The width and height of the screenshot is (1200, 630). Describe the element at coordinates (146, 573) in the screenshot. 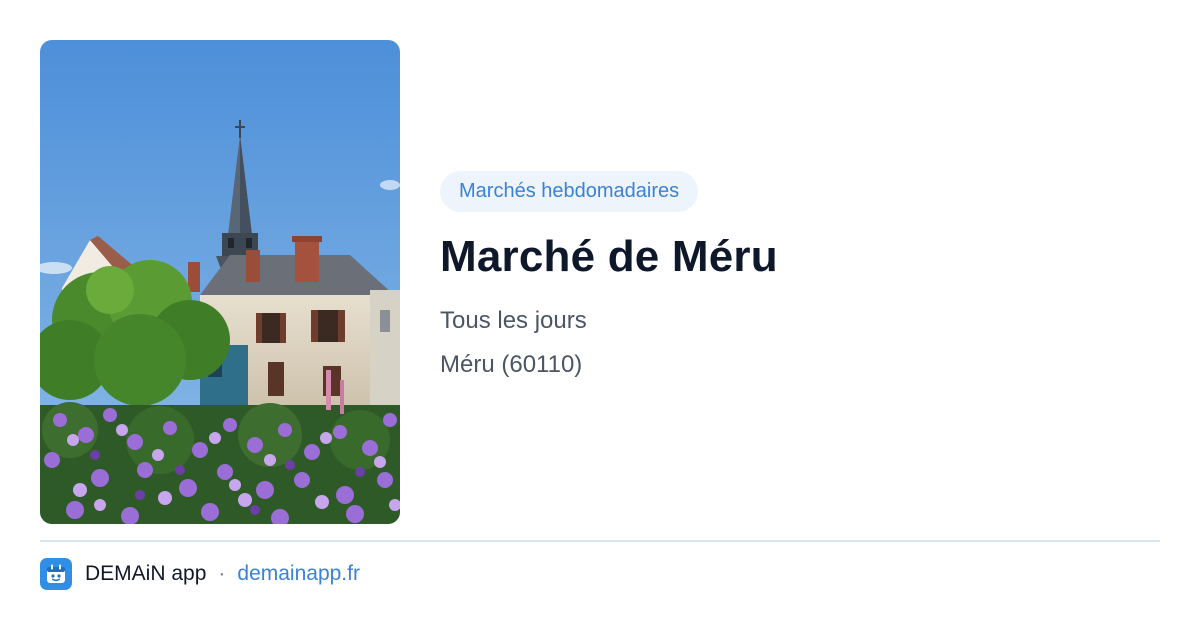

I see `app-name: DEMAiN app` at that location.